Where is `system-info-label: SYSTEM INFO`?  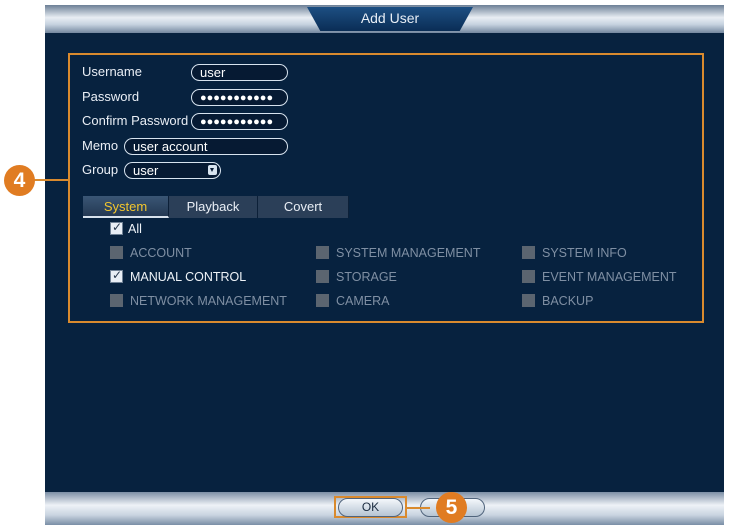
system-info-label: SYSTEM INFO is located at coordinates (584, 253).